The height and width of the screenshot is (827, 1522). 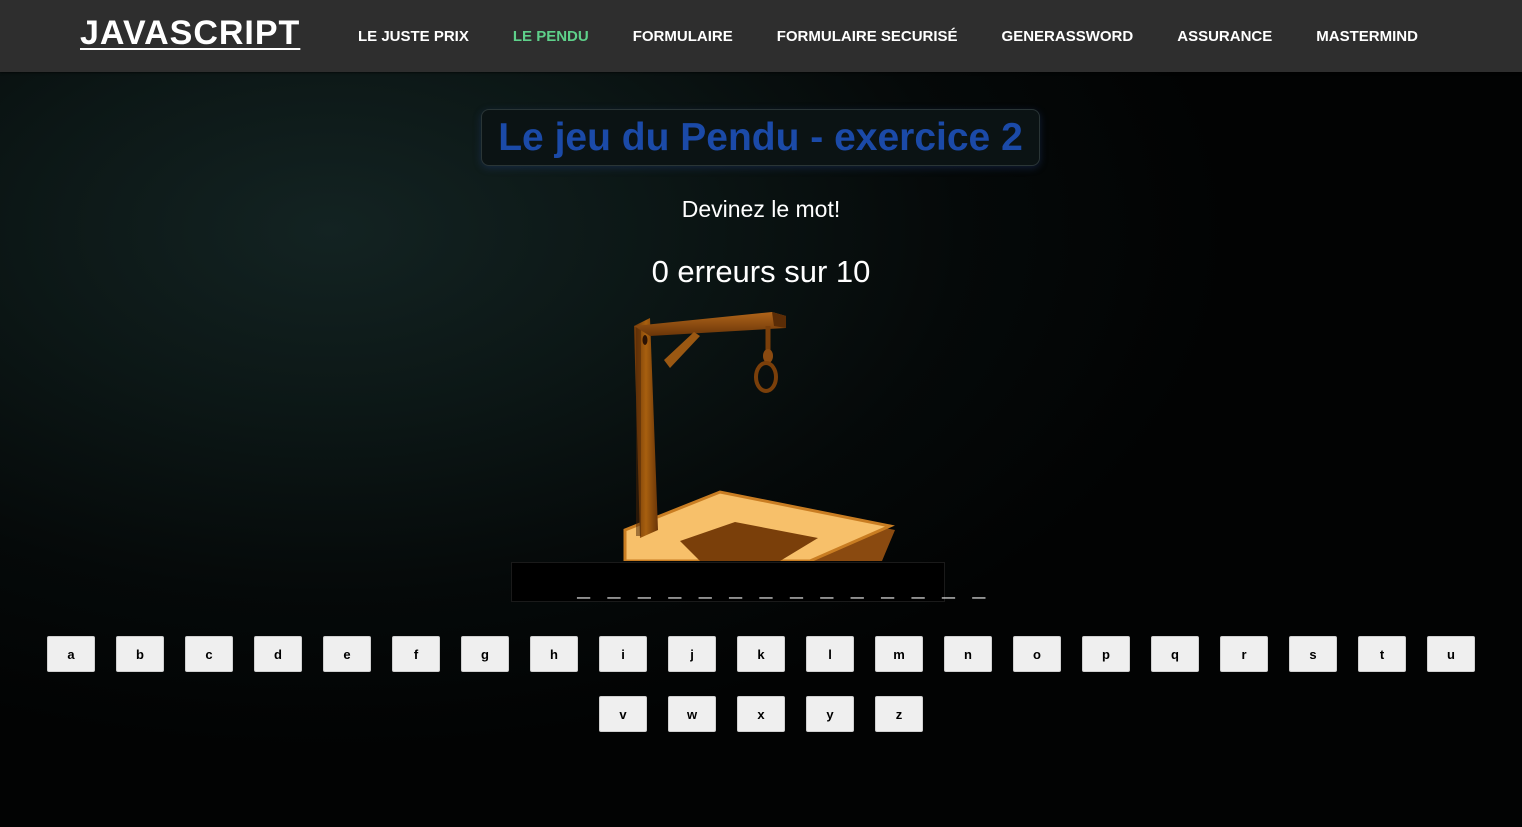 What do you see at coordinates (1451, 654) in the screenshot?
I see `letter-button-u: u` at bounding box center [1451, 654].